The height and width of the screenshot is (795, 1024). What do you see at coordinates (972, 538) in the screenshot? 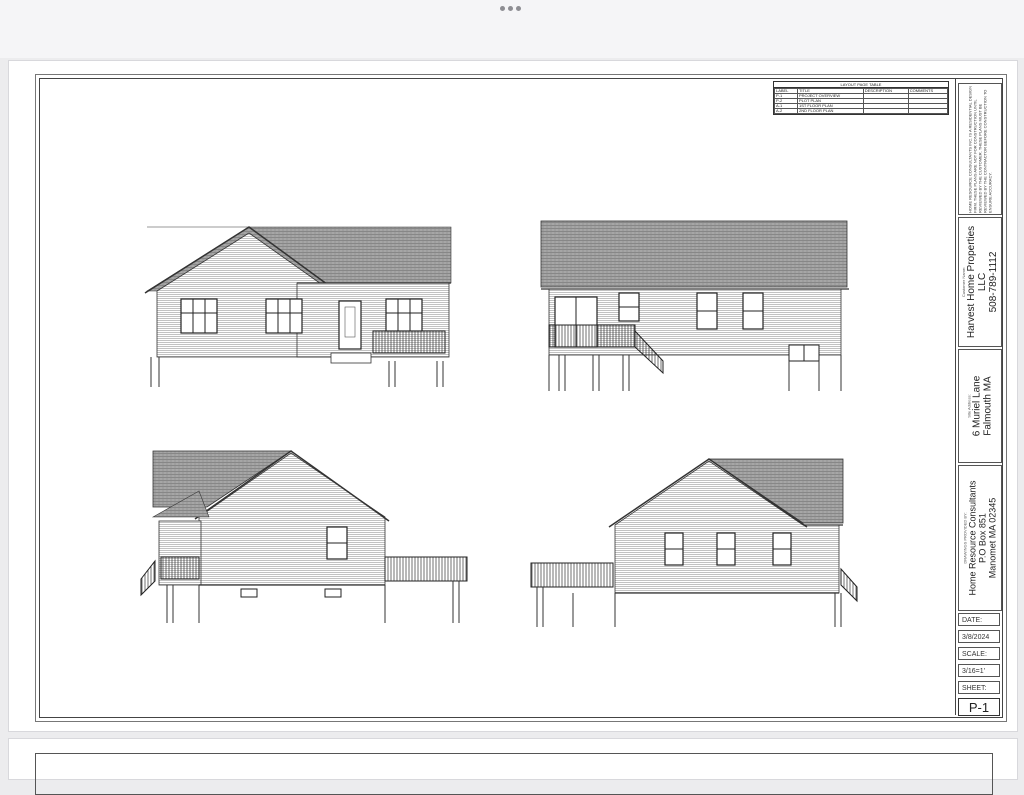
I see `provider-line1: Home Resource Consultants` at bounding box center [972, 538].